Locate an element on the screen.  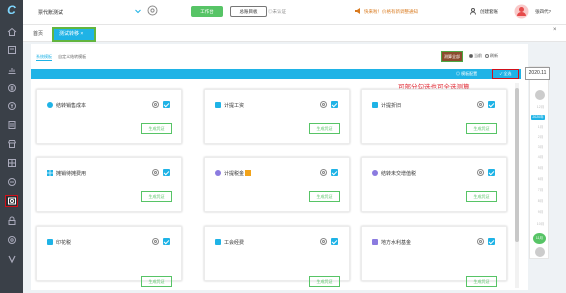
card-title: 计提折旧 is located at coordinates (391, 106).